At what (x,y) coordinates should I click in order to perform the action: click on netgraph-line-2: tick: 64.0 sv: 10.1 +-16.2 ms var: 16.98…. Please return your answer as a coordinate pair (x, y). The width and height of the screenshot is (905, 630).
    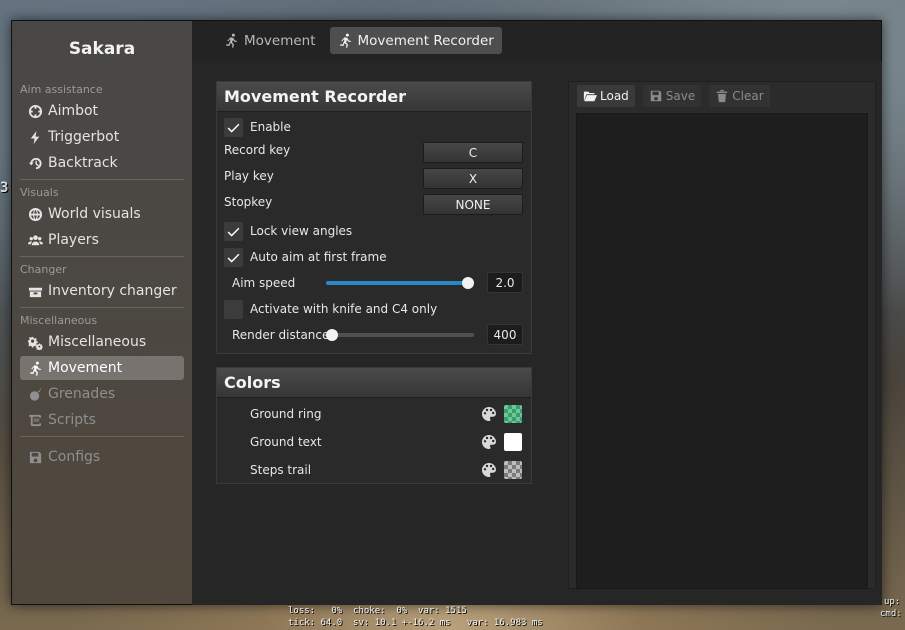
    Looking at the image, I should click on (415, 623).